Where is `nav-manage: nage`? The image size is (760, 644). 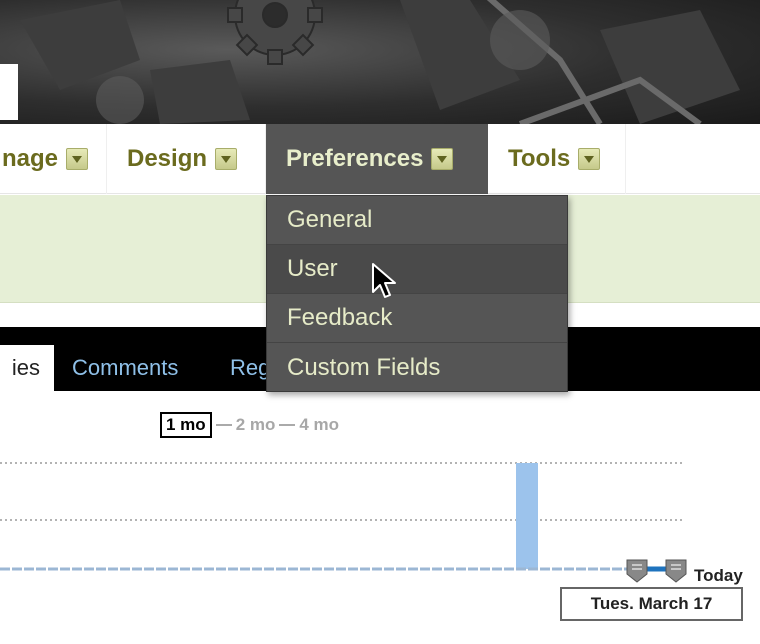
nav-manage: nage is located at coordinates (53, 159).